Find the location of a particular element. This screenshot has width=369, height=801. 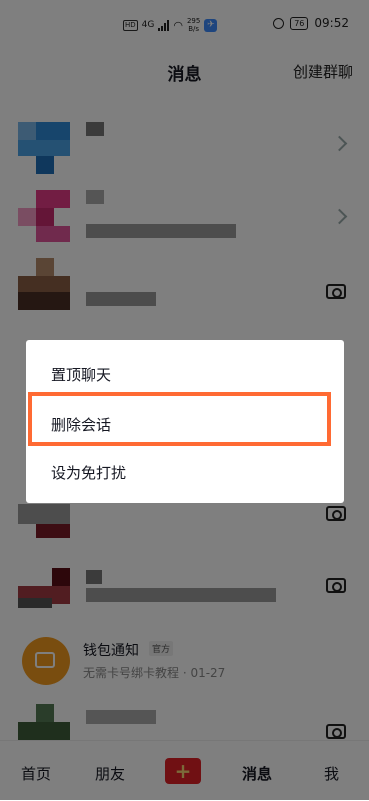

highlight-box is located at coordinates (179, 419).